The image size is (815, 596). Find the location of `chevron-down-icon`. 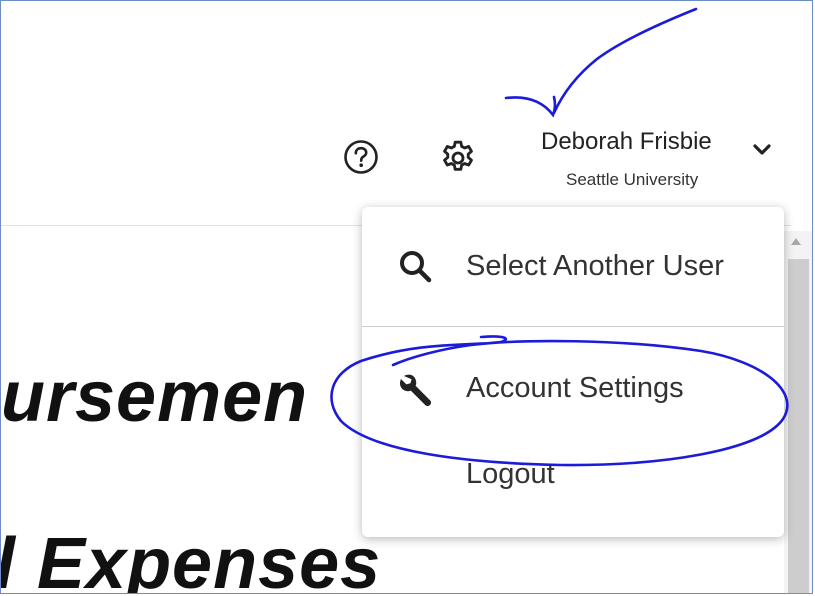

chevron-down-icon is located at coordinates (762, 149).